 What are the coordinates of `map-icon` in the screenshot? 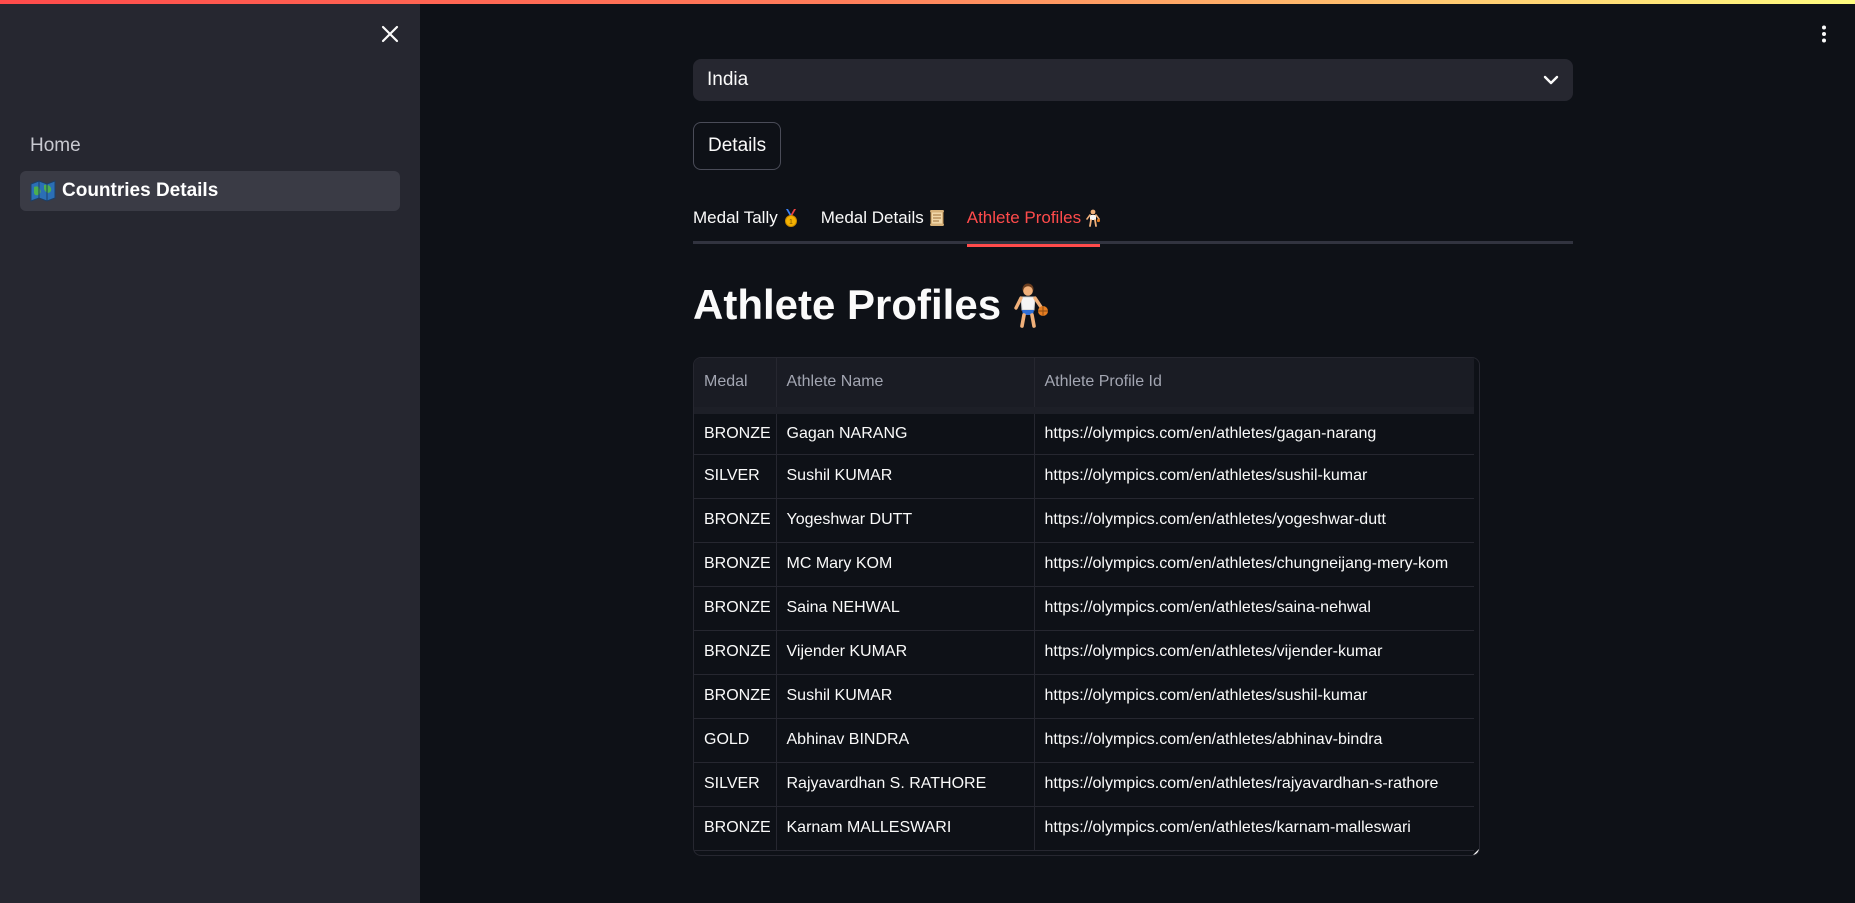 It's located at (43, 191).